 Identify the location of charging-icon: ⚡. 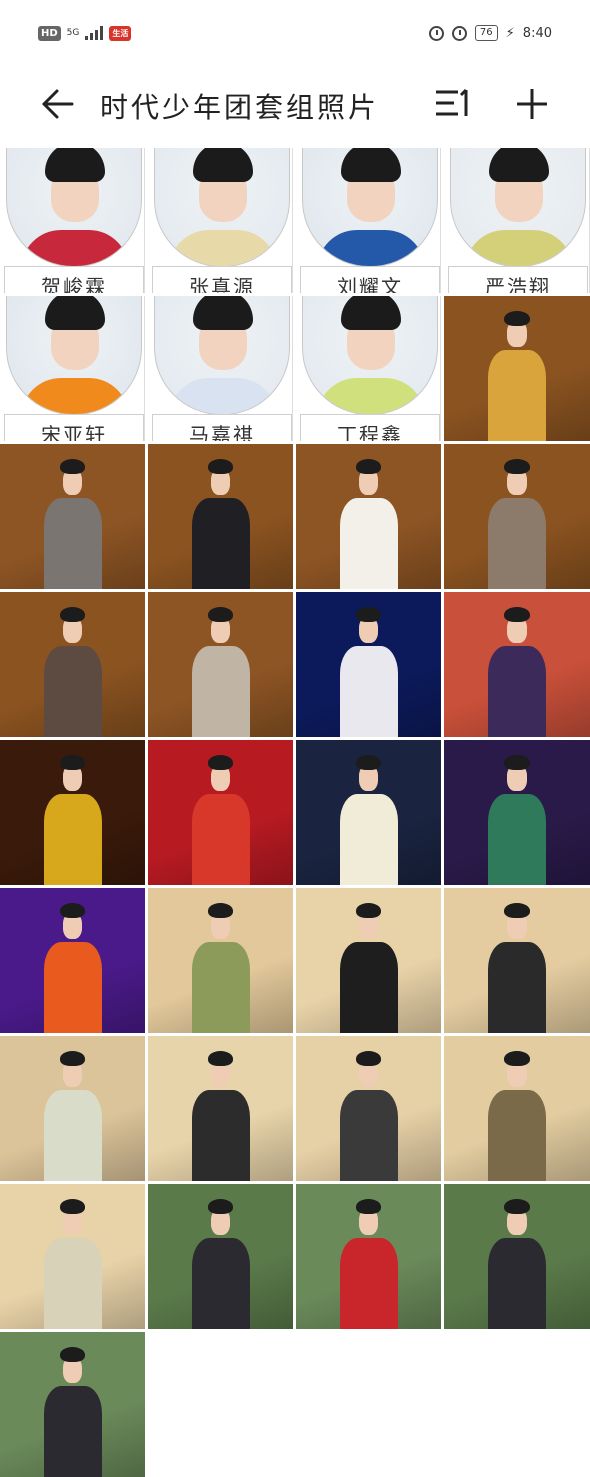
(510, 33).